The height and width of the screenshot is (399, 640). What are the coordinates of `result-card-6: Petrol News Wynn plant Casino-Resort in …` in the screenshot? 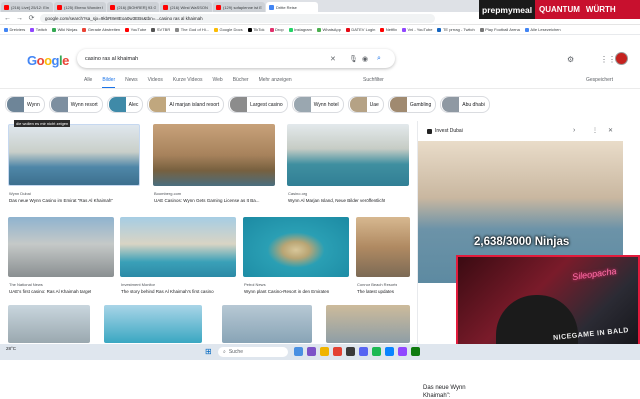 It's located at (296, 258).